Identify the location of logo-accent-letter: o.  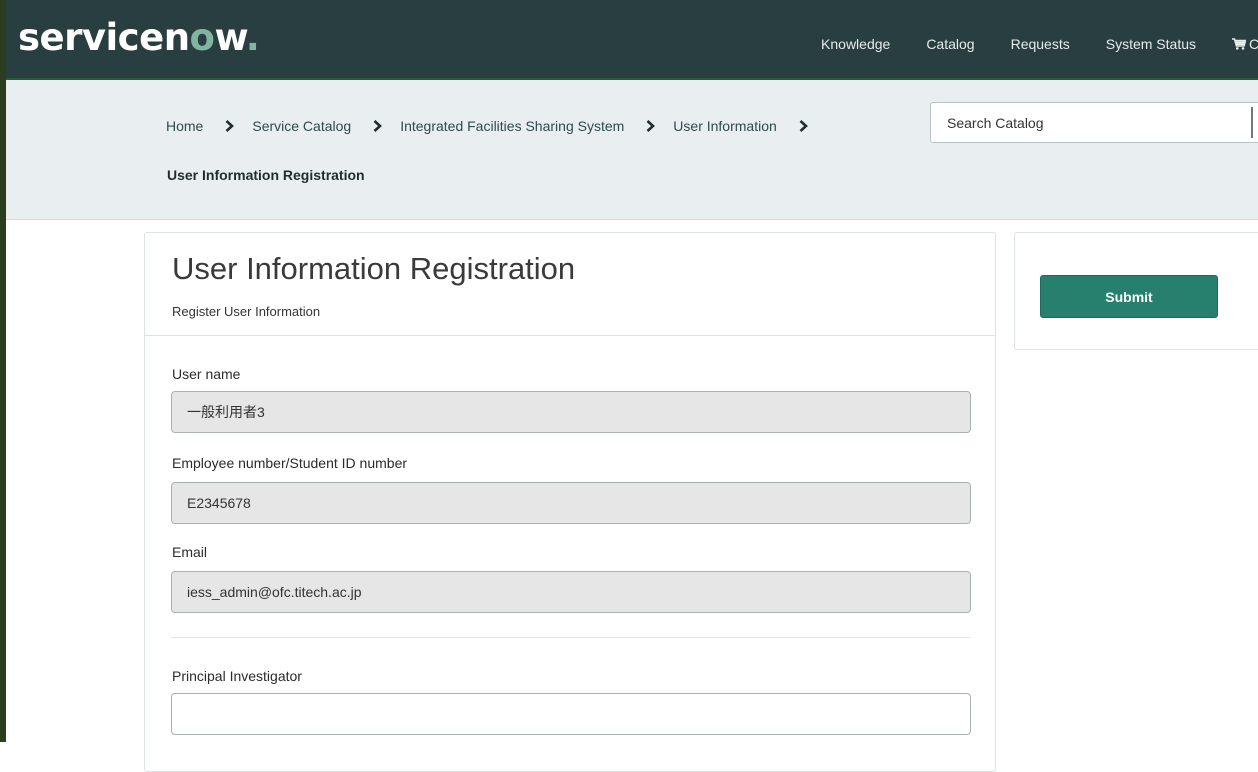
(202, 37).